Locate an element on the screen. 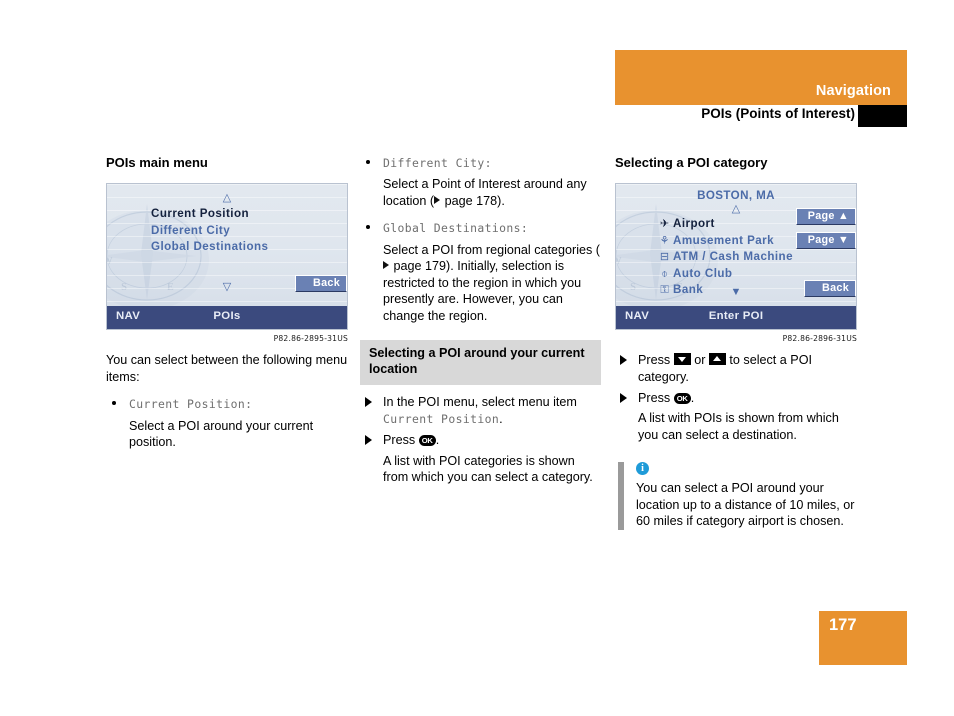 The height and width of the screenshot is (716, 954). category-item-atm: ⊟ ATM / Cash Machine is located at coordinates (724, 257).